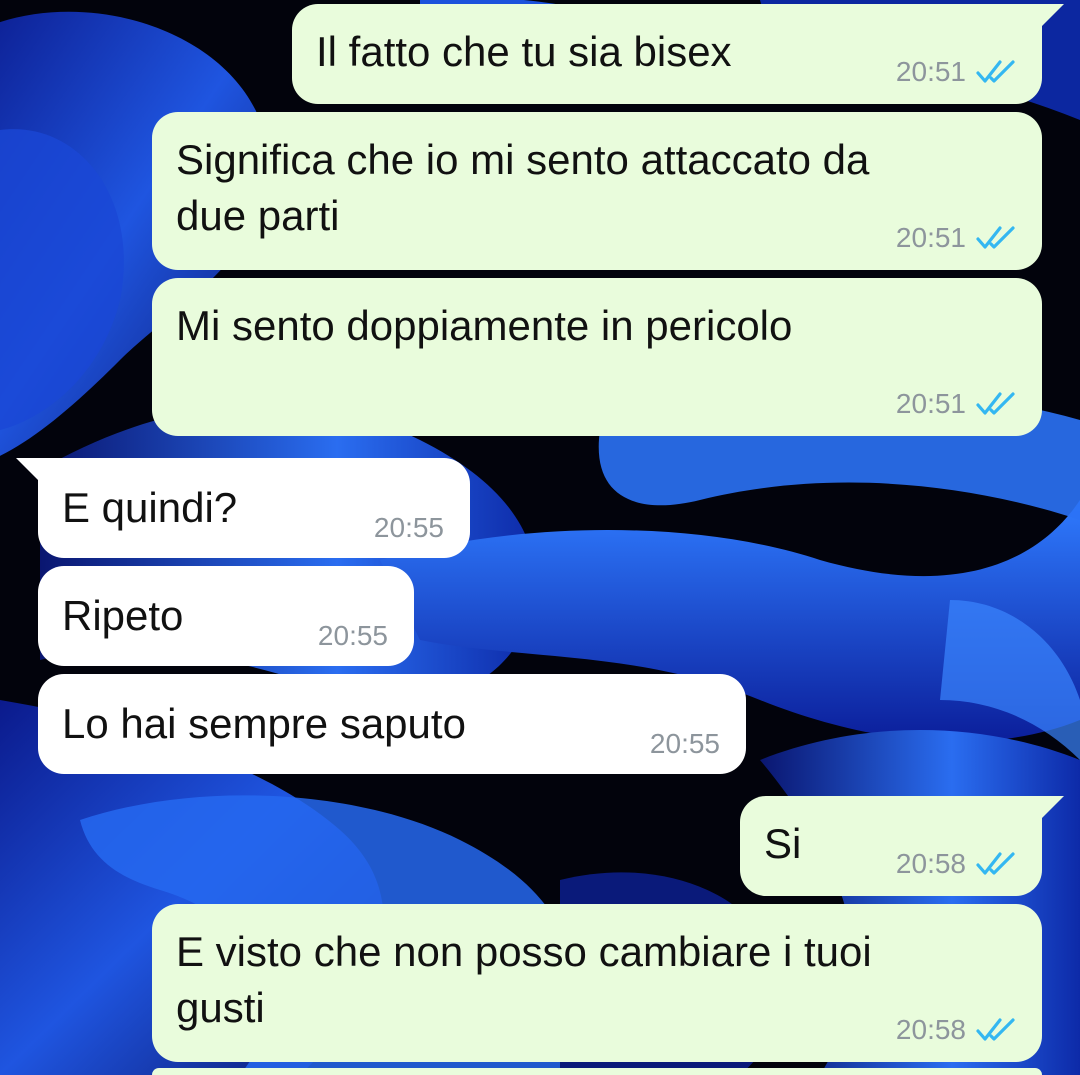  Describe the element at coordinates (150, 507) in the screenshot. I see `message-text: E quindi?` at that location.